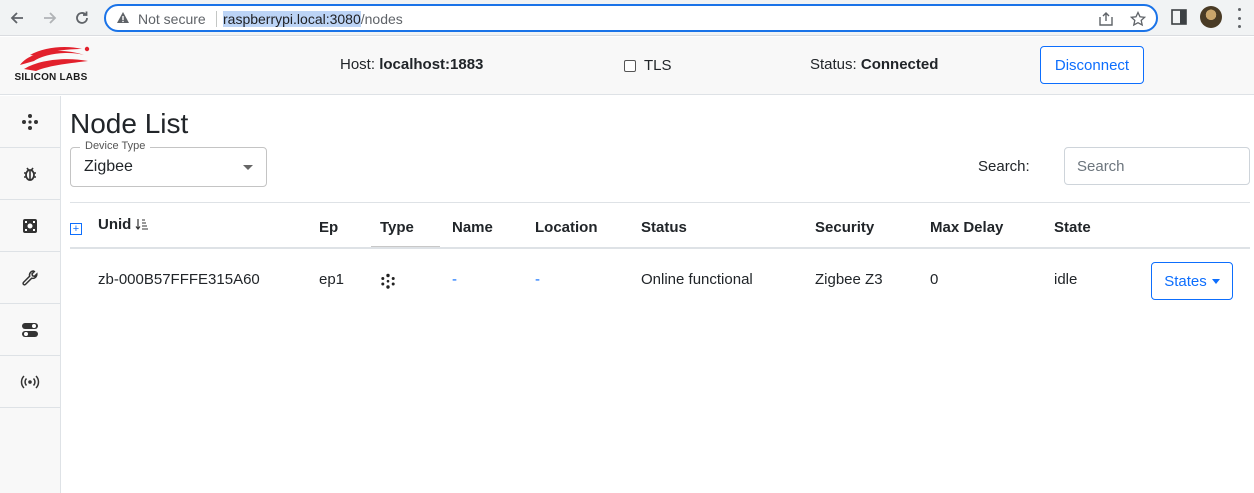  I want to click on status-label: Status:, so click(833, 64).